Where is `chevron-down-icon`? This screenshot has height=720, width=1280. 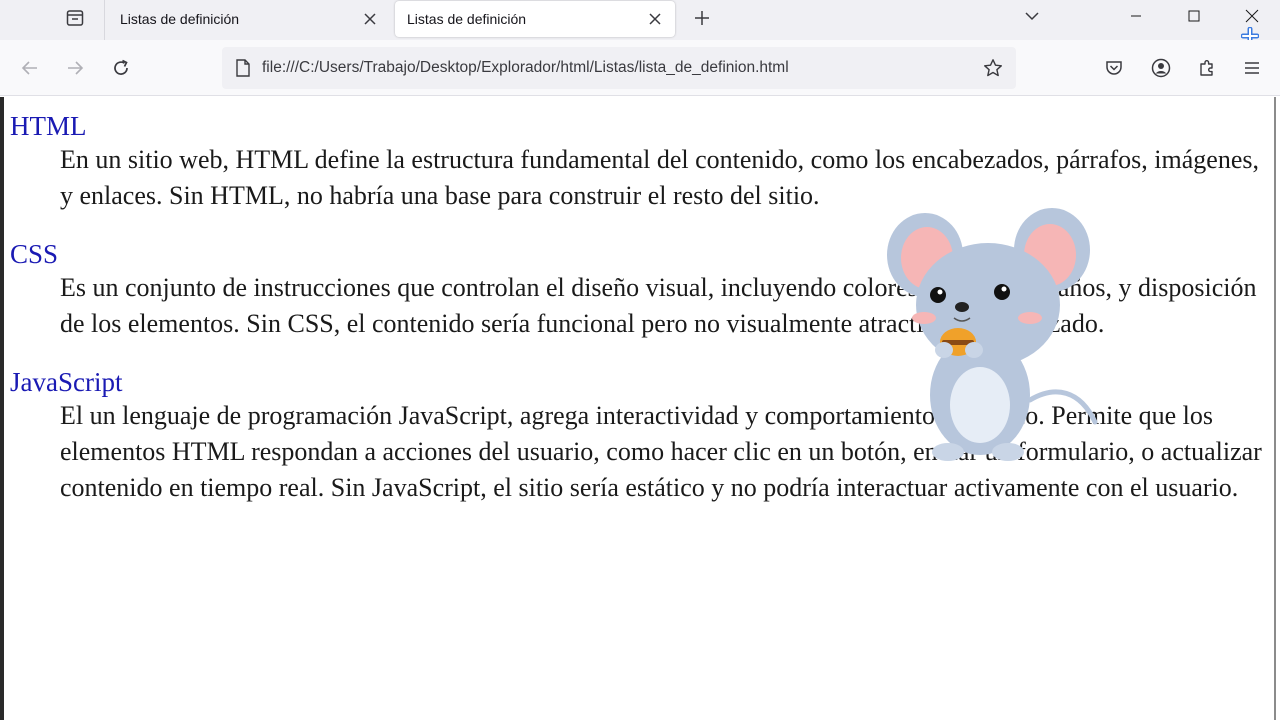 chevron-down-icon is located at coordinates (1032, 16).